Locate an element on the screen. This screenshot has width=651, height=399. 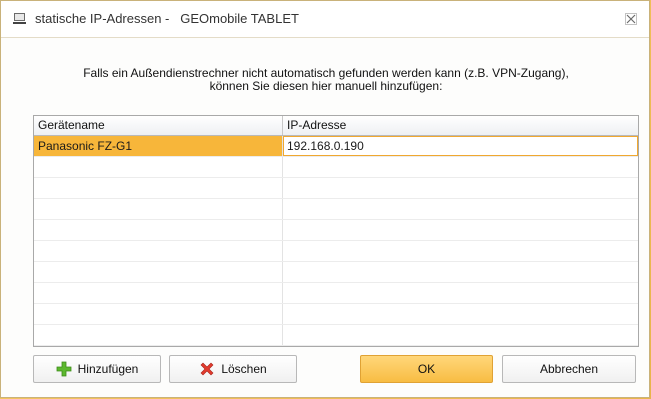
ok-button-label: OK is located at coordinates (426, 369).